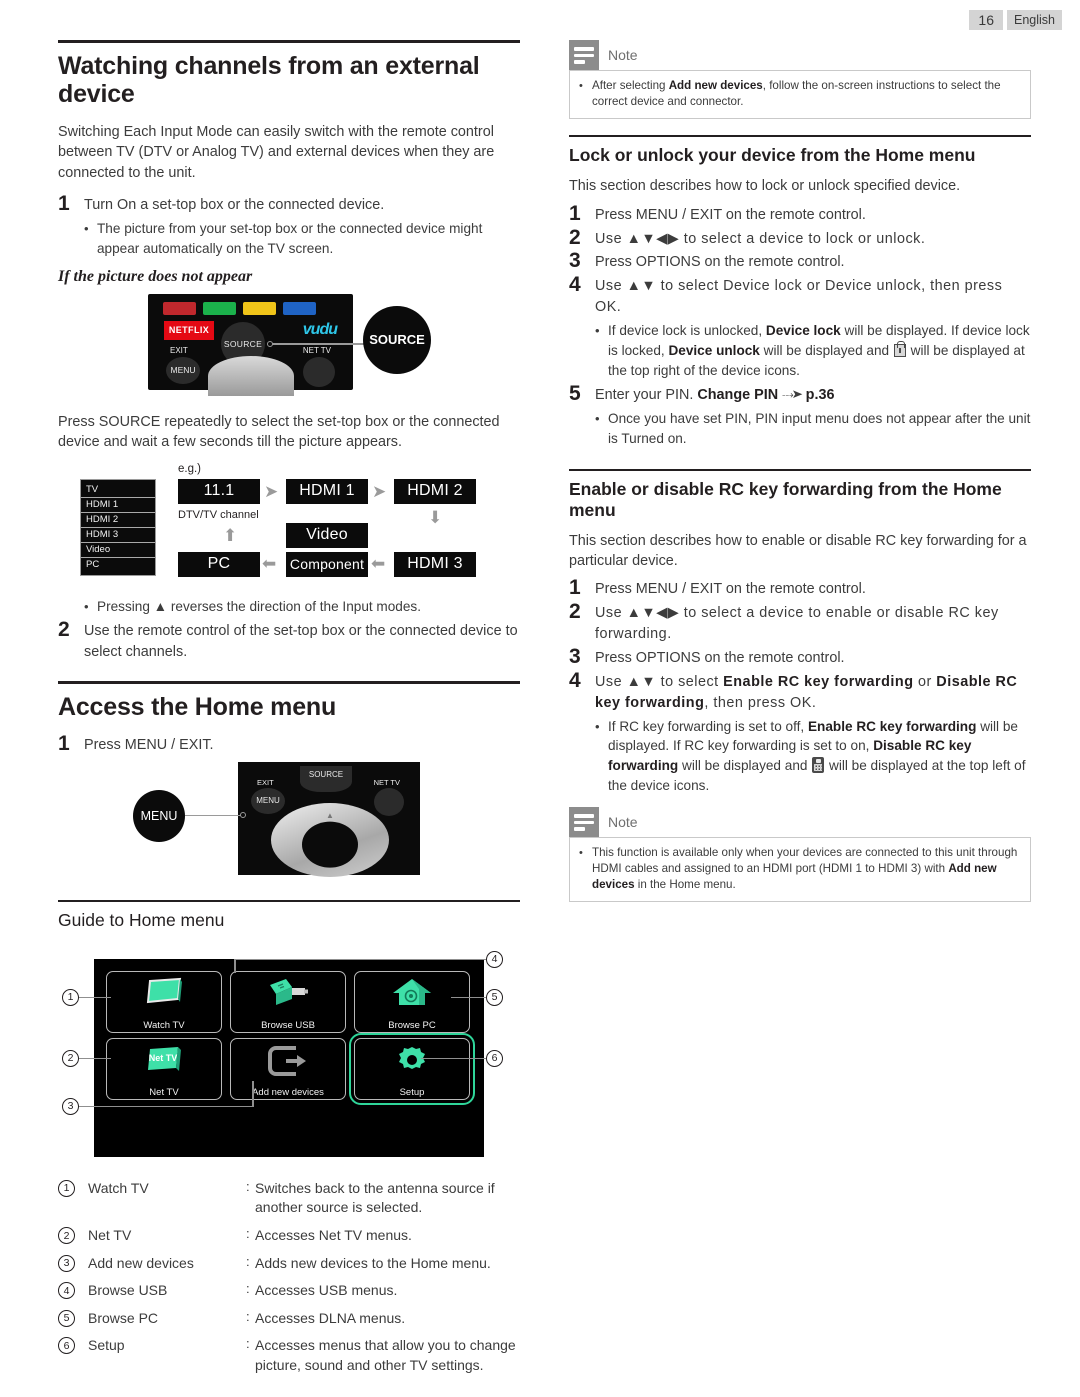 The image size is (1080, 1397). Describe the element at coordinates (327, 535) in the screenshot. I see `input-box-video: Video` at that location.